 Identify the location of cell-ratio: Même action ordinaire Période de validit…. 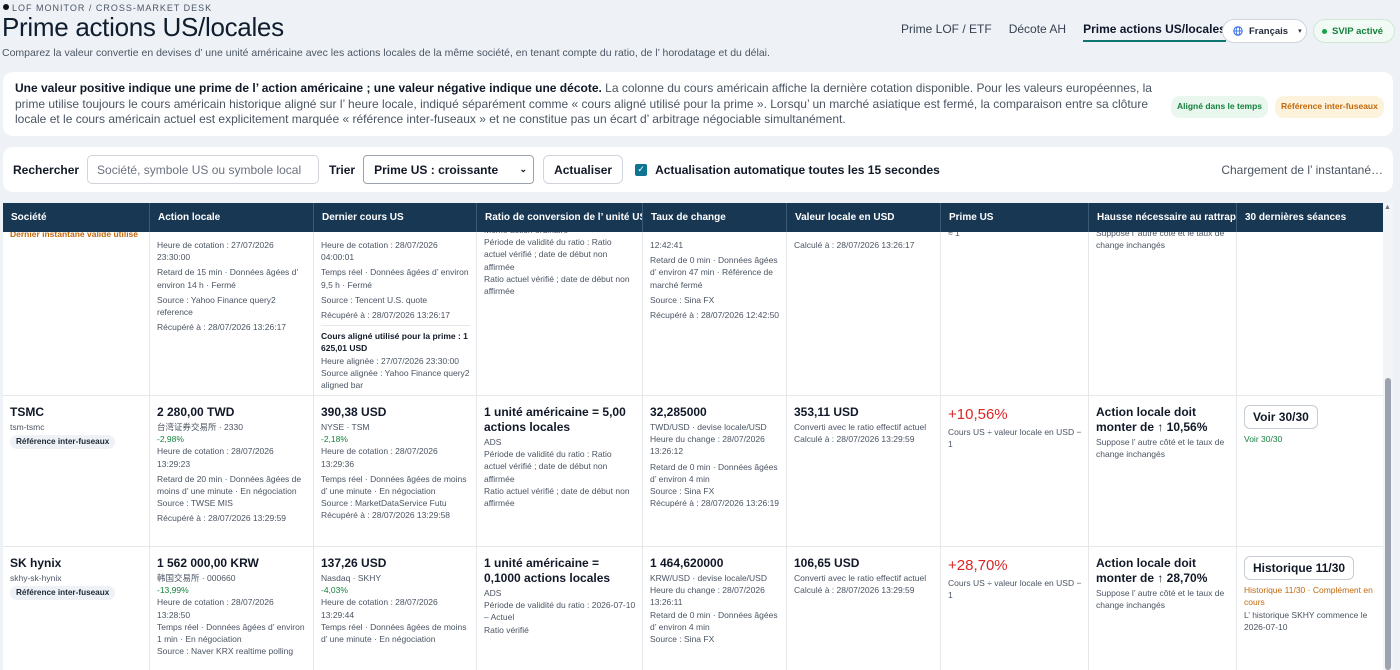
(560, 309).